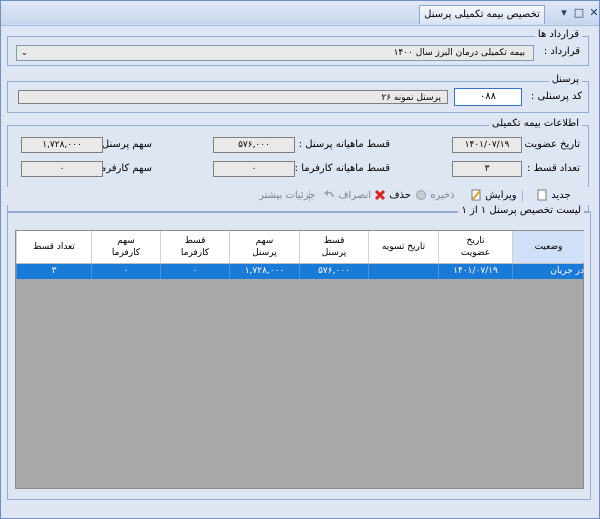 Image resolution: width=600 pixels, height=519 pixels. I want to click on save-icon, so click(421, 195).